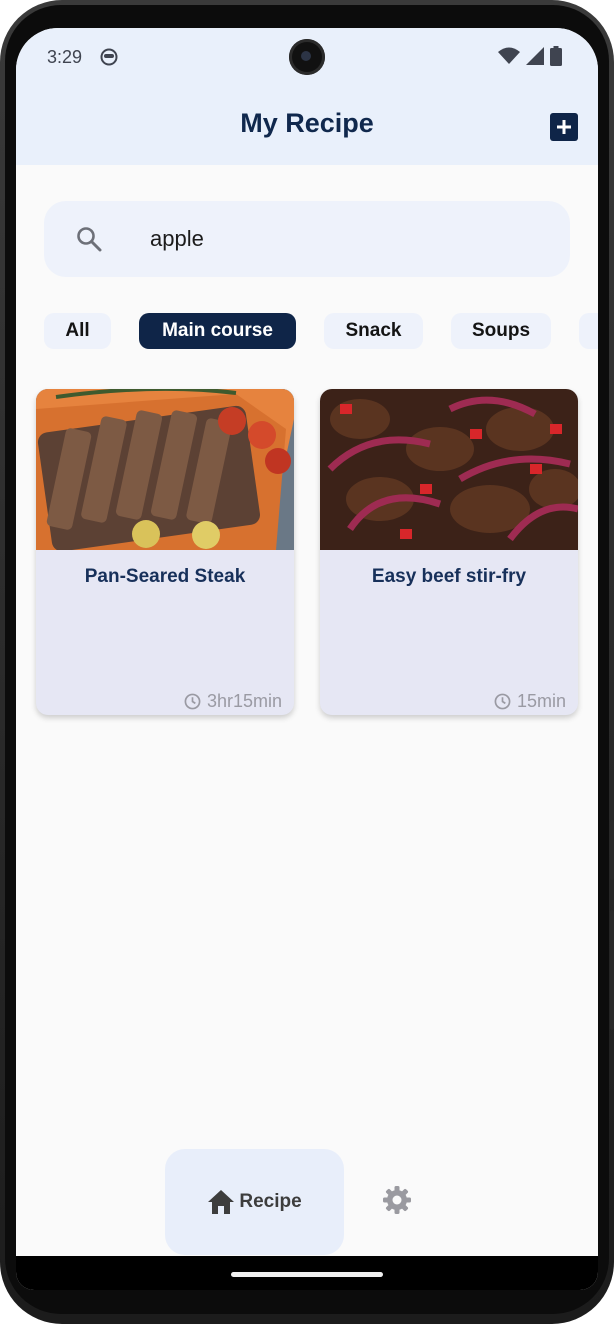 This screenshot has height=1324, width=614. I want to click on status-time: 3:29, so click(65, 57).